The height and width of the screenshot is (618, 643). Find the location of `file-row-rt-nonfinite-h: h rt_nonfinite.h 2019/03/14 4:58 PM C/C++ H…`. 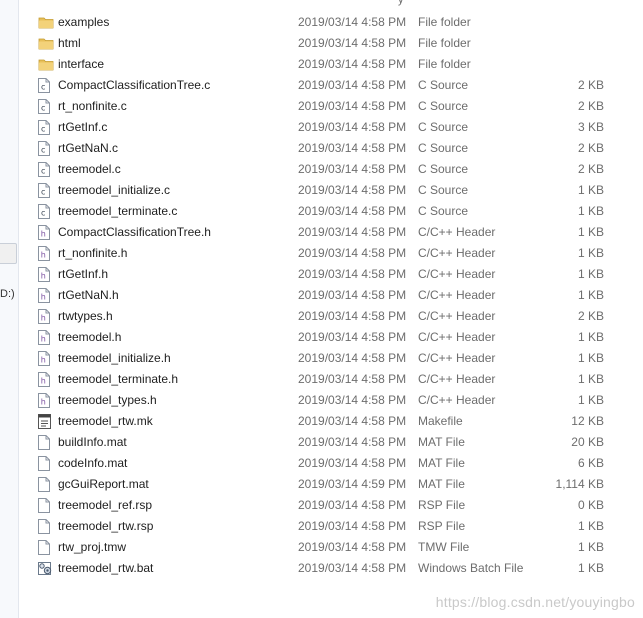

file-row-rt-nonfinite-h: h rt_nonfinite.h 2019/03/14 4:58 PM C/C++ H… is located at coordinates (337, 253).